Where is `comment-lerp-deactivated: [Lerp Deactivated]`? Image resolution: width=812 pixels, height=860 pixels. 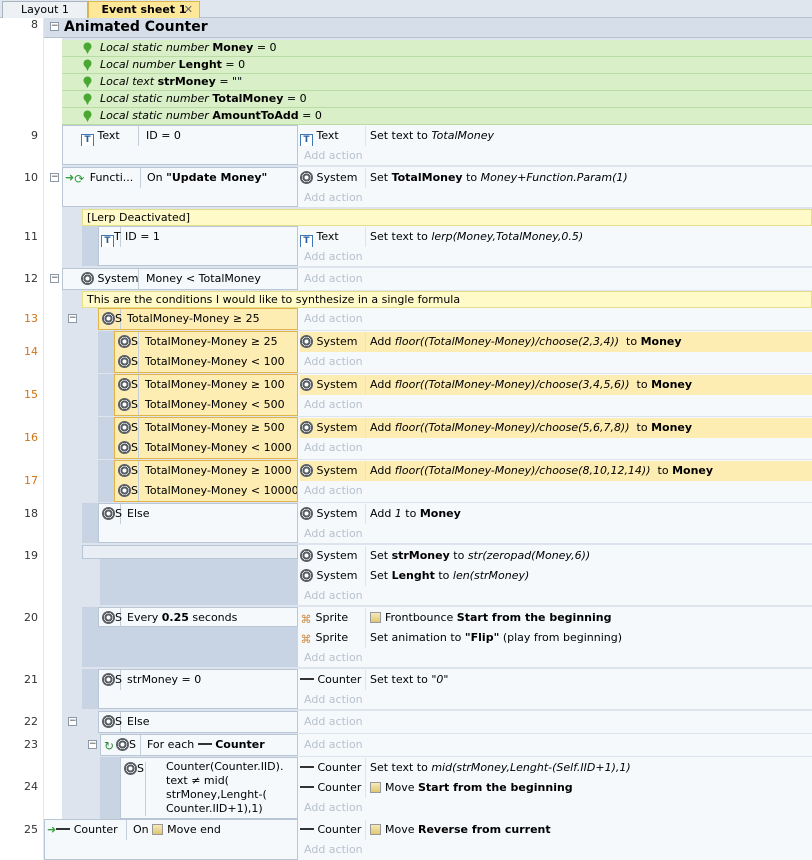 comment-lerp-deactivated: [Lerp Deactivated] is located at coordinates (447, 217).